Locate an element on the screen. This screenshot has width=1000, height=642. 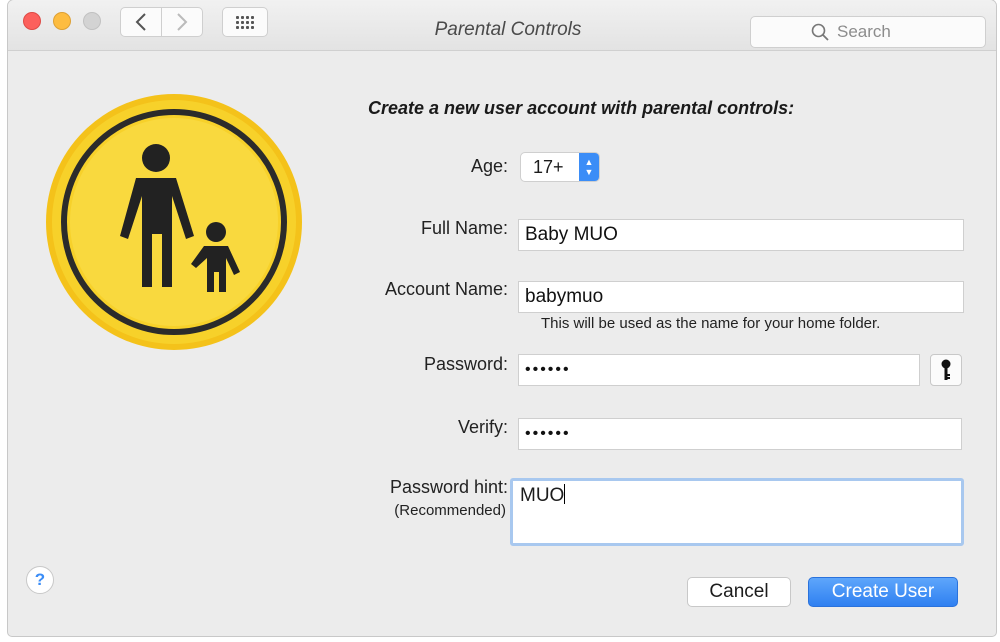
age-label: Age: is located at coordinates (489, 166).